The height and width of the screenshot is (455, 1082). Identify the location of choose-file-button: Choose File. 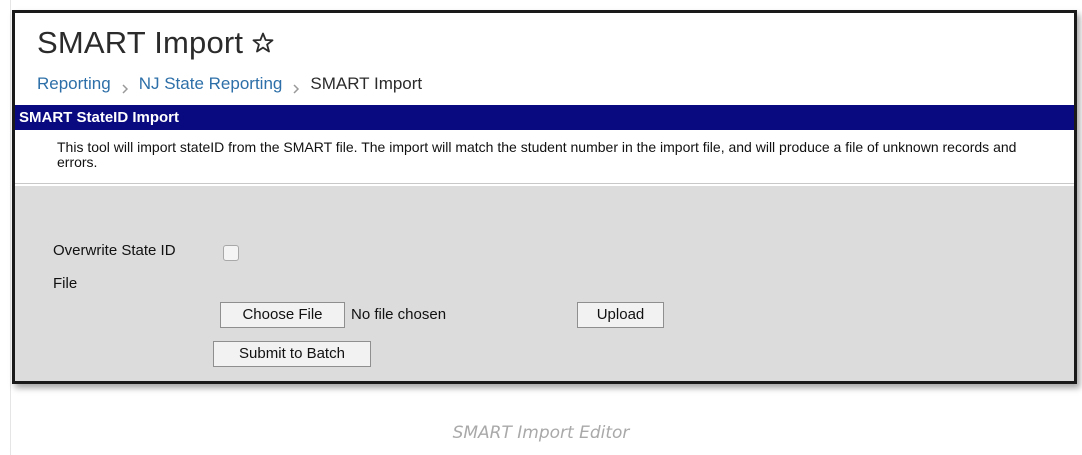
(282, 315).